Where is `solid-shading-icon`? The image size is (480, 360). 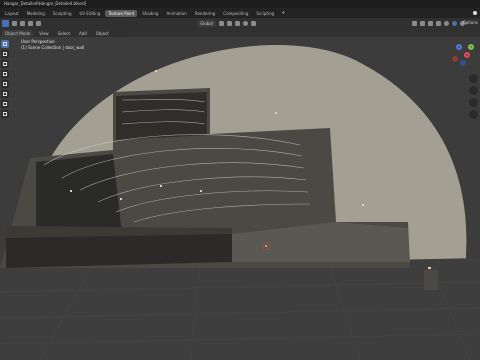
solid-shading-icon is located at coordinates (447, 23).